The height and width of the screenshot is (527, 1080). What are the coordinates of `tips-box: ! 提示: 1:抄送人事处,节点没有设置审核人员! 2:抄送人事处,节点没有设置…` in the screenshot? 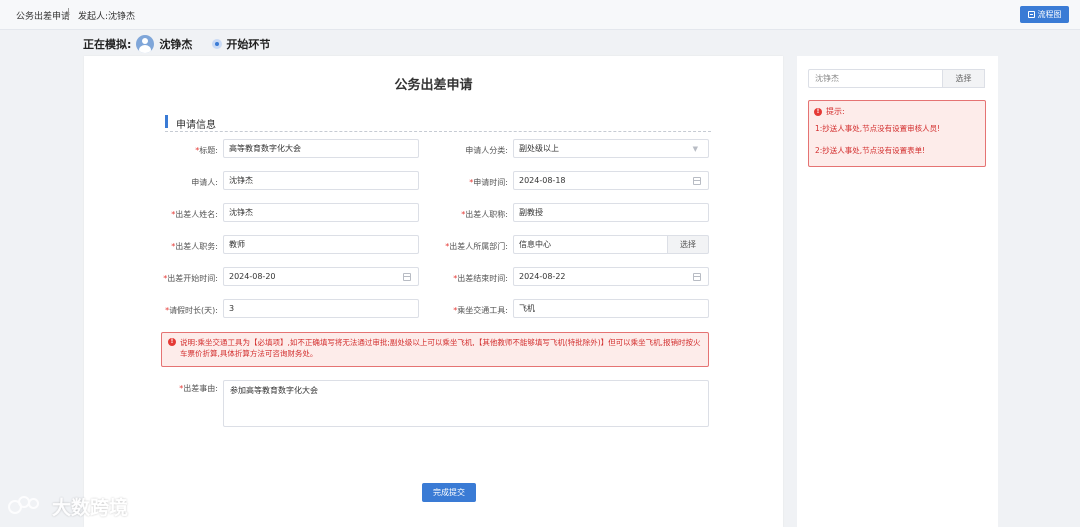 It's located at (897, 133).